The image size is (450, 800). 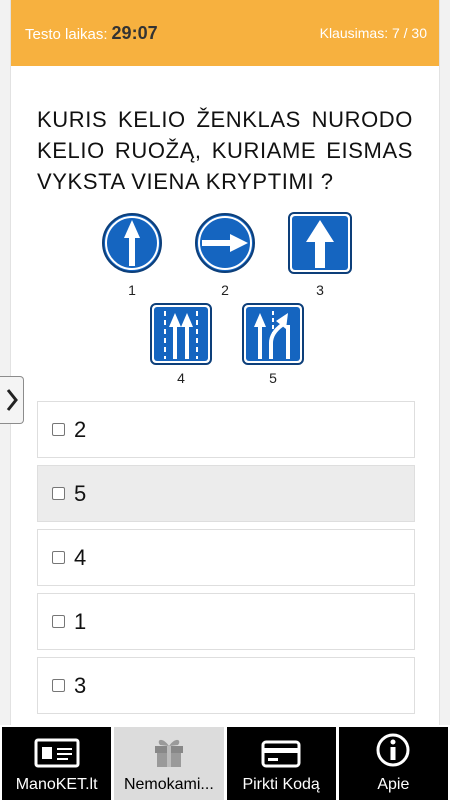 I want to click on nav-label: ManoKET.lt, so click(x=56, y=784).